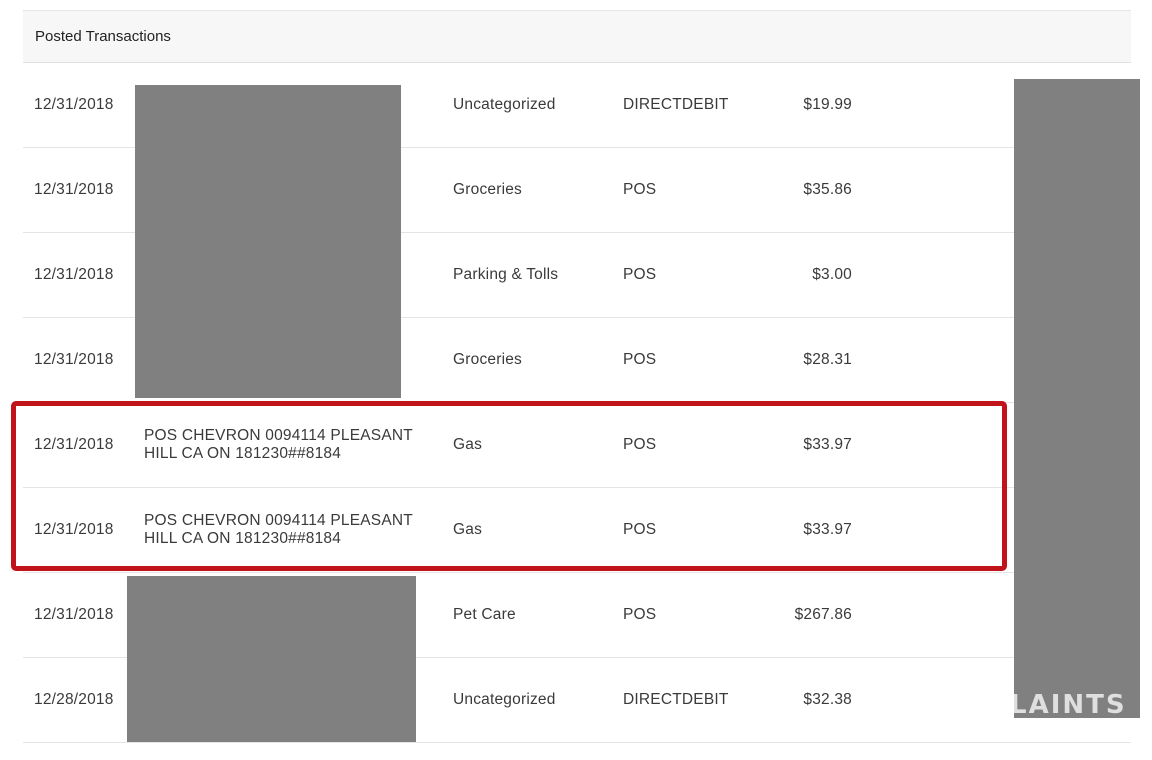 This screenshot has width=1152, height=760. What do you see at coordinates (1068, 705) in the screenshot?
I see `watermark-text: LAINTS` at bounding box center [1068, 705].